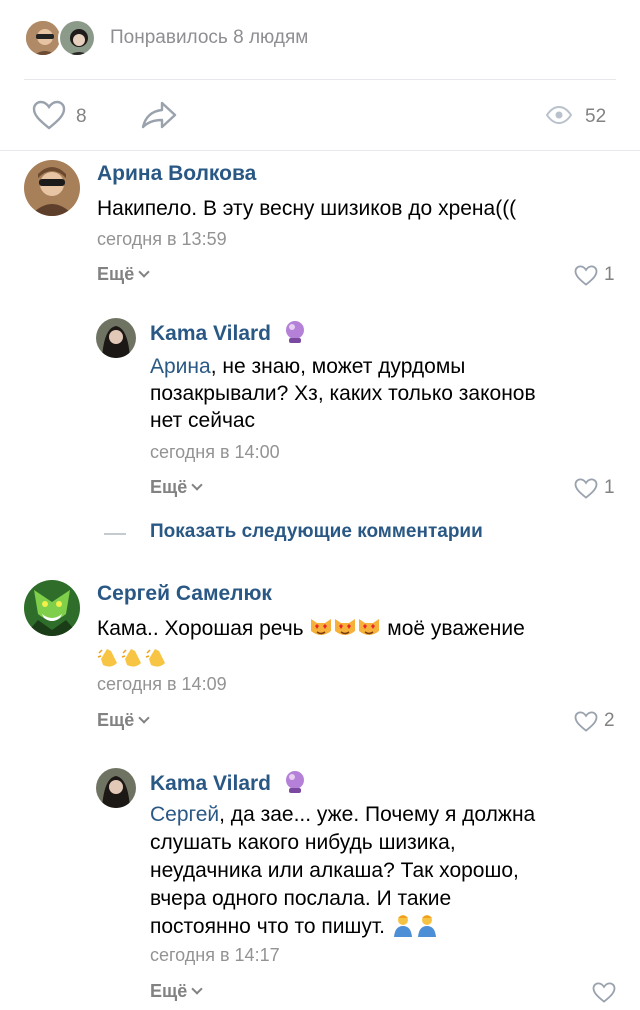 The image size is (640, 1010). I want to click on text-line: позакрывали? Хз, каких только законов, so click(343, 393).